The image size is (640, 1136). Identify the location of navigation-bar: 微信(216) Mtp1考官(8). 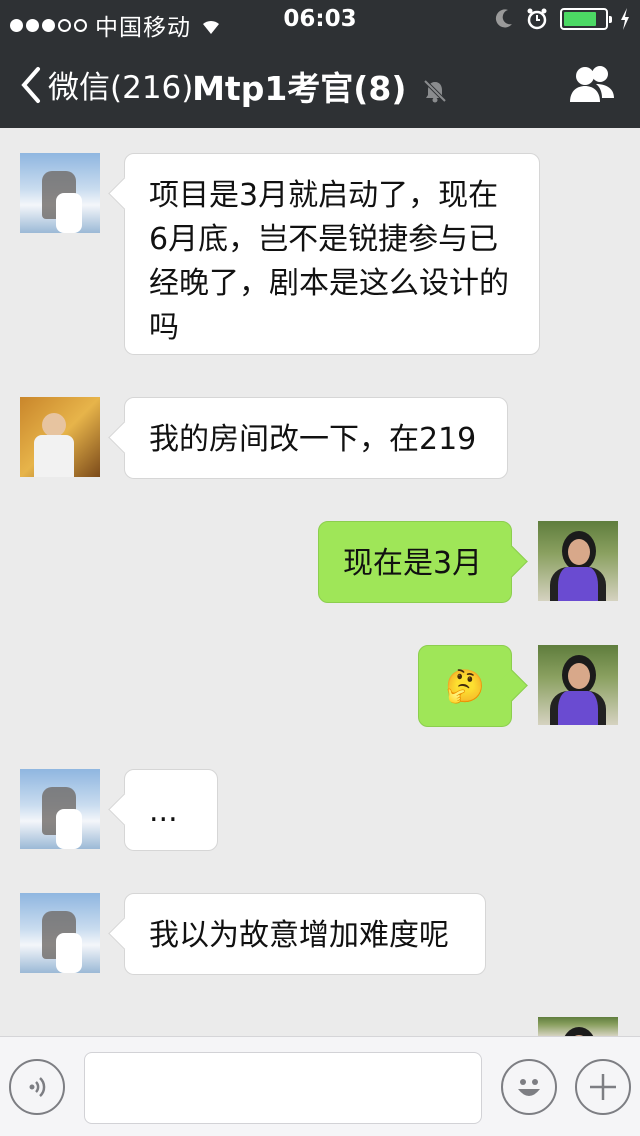
(320, 84).